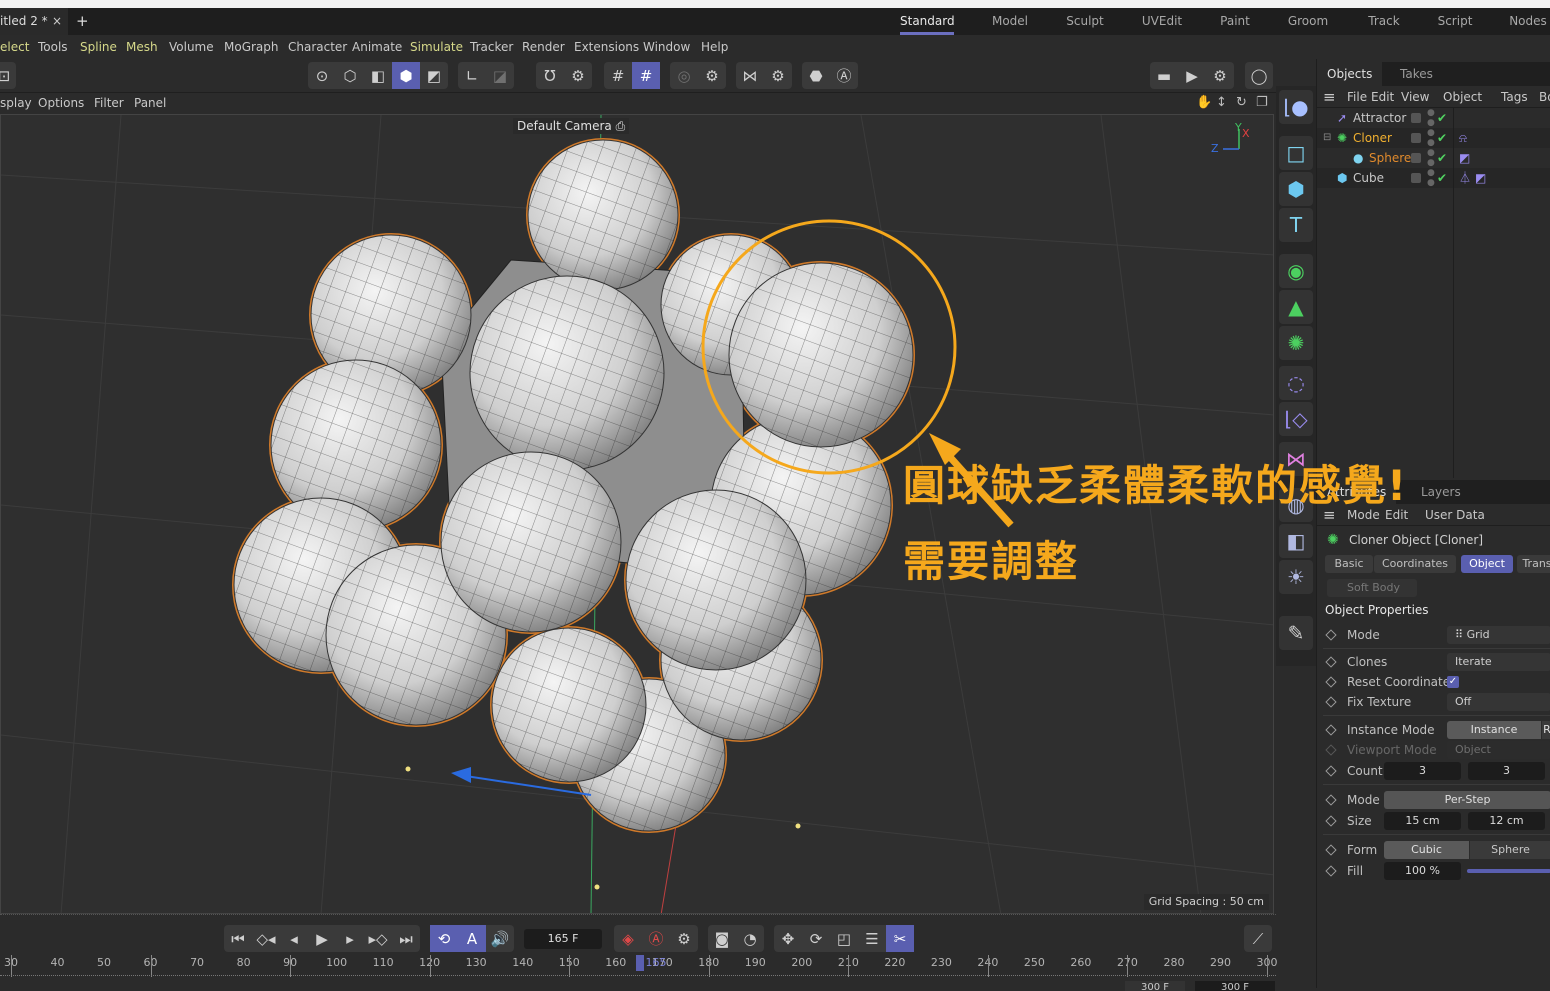  I want to click on end-frame-b: 300 F, so click(1235, 986).